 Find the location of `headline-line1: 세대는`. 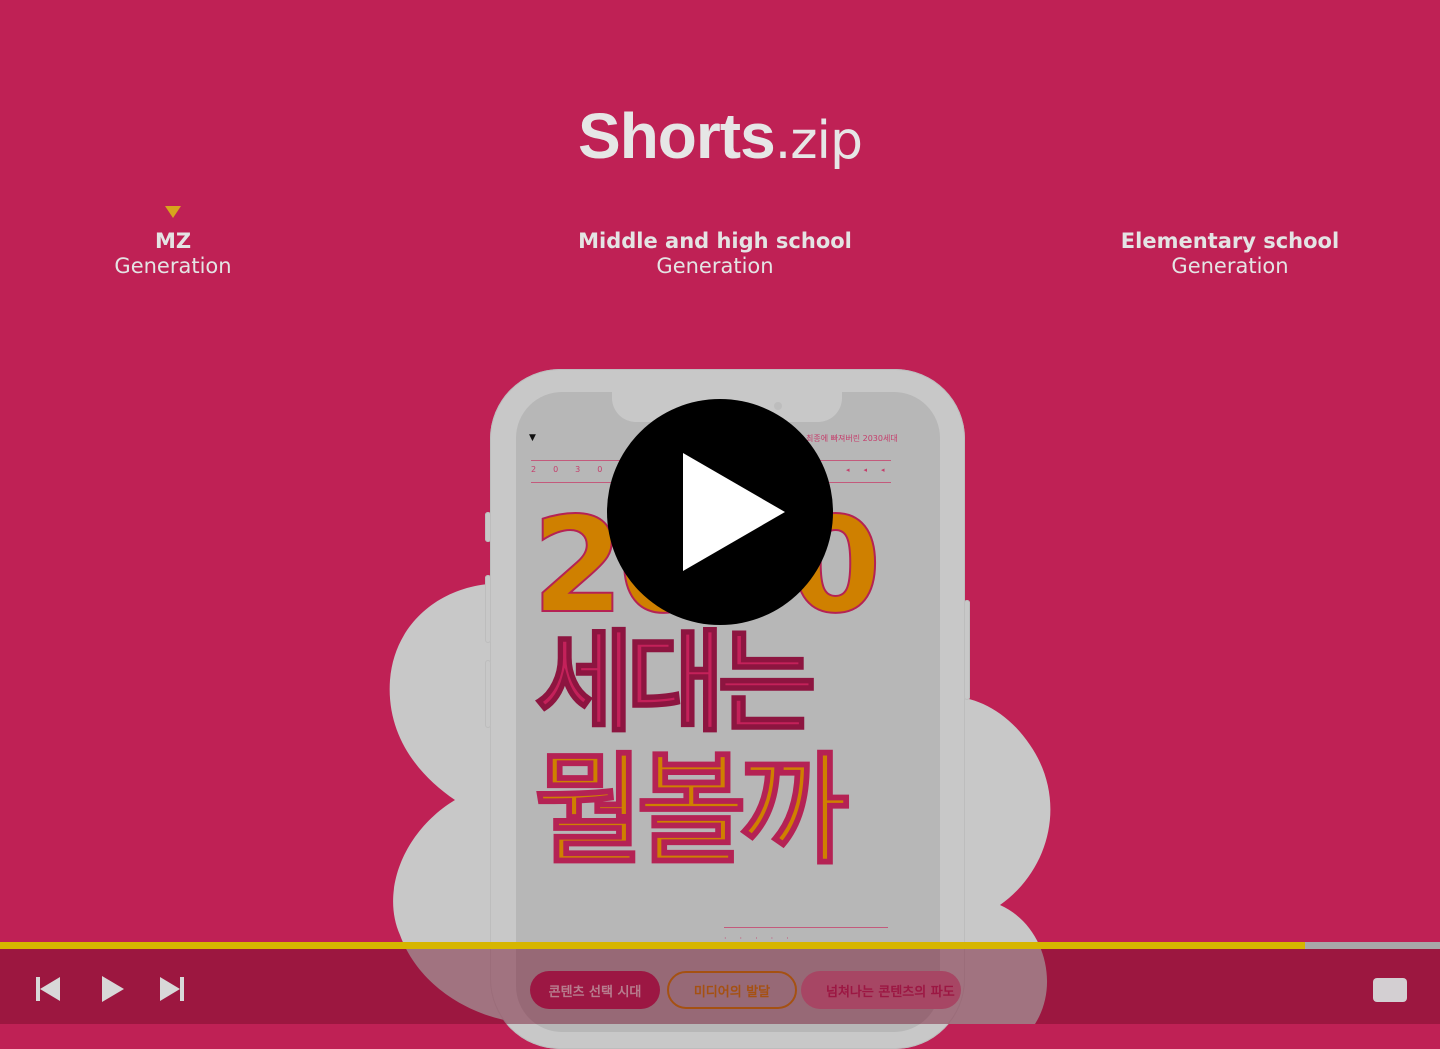

headline-line1: 세대는 is located at coordinates (676, 683).